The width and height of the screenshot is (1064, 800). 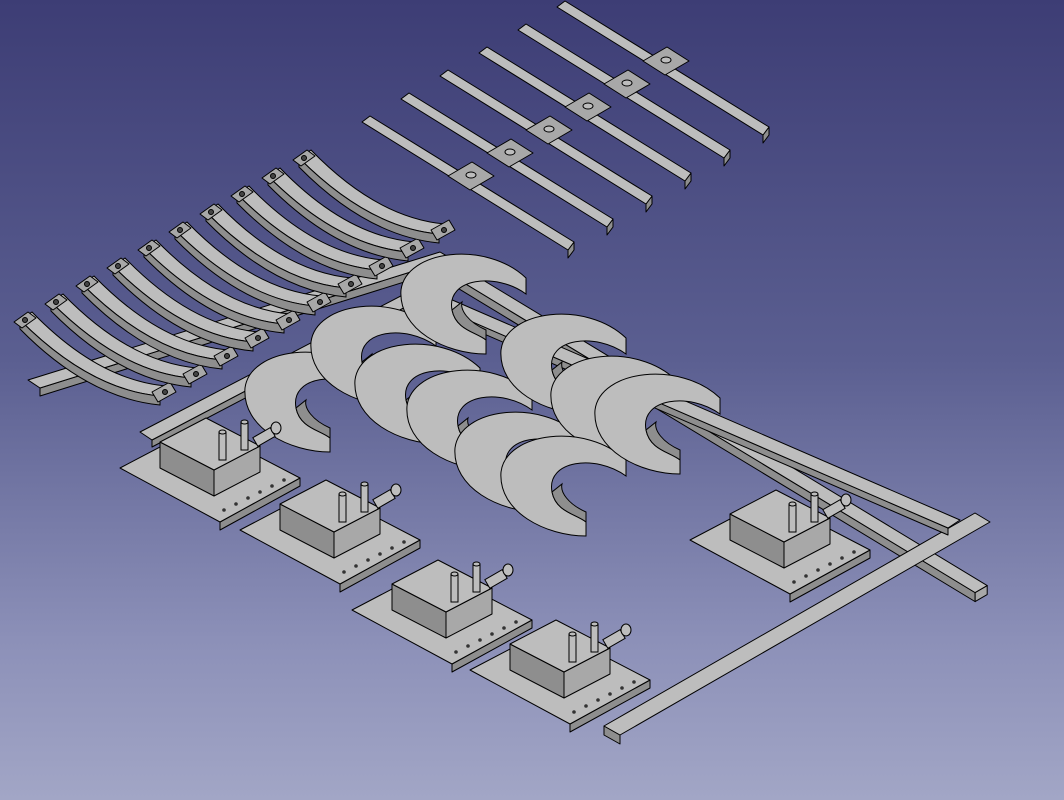 What do you see at coordinates (780, 546) in the screenshot?
I see `mounting-block` at bounding box center [780, 546].